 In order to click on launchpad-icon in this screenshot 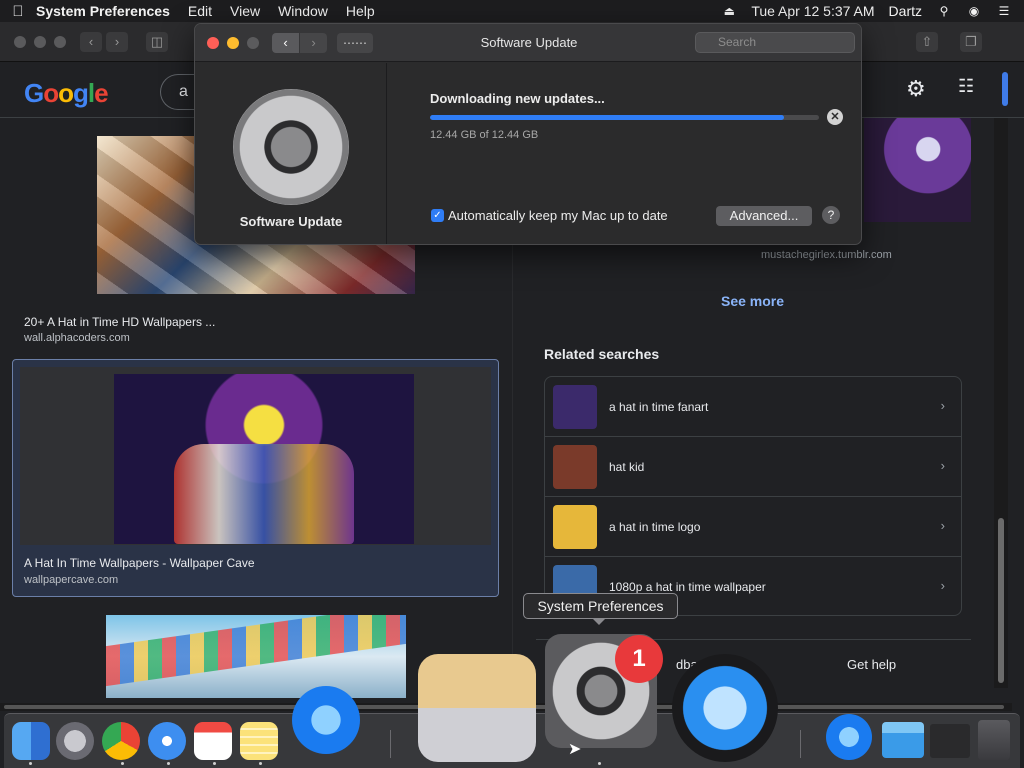, I will do `click(75, 741)`.